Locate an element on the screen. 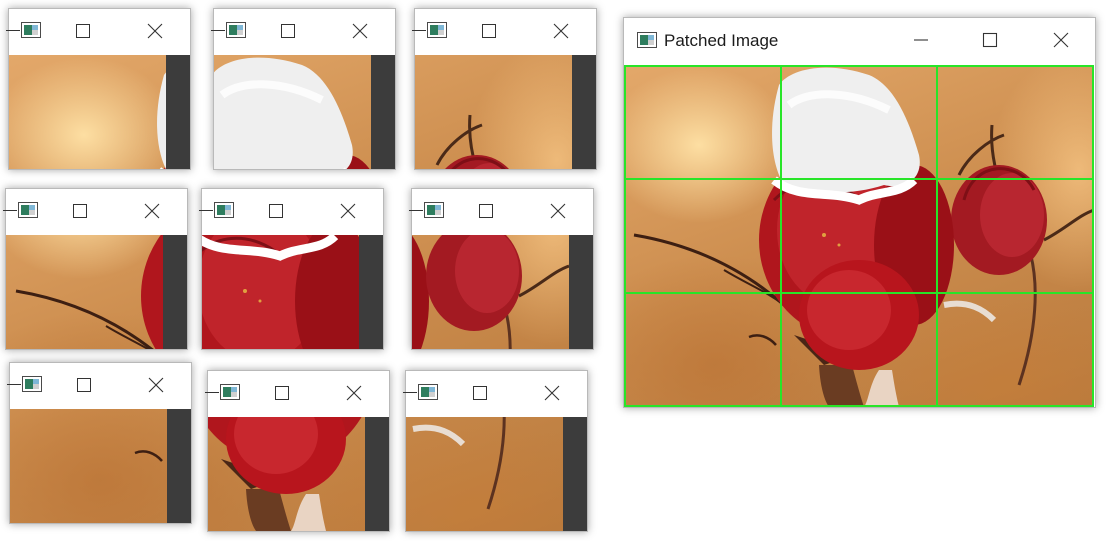  window-titlebar: Patched Image is located at coordinates (859, 41).